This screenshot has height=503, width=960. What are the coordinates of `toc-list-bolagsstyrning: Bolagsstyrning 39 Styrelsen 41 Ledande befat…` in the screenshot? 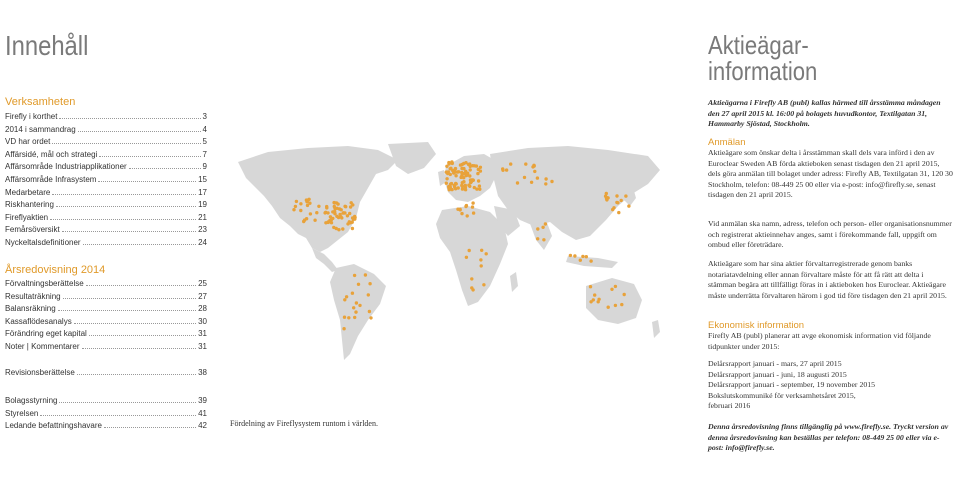 It's located at (106, 415).